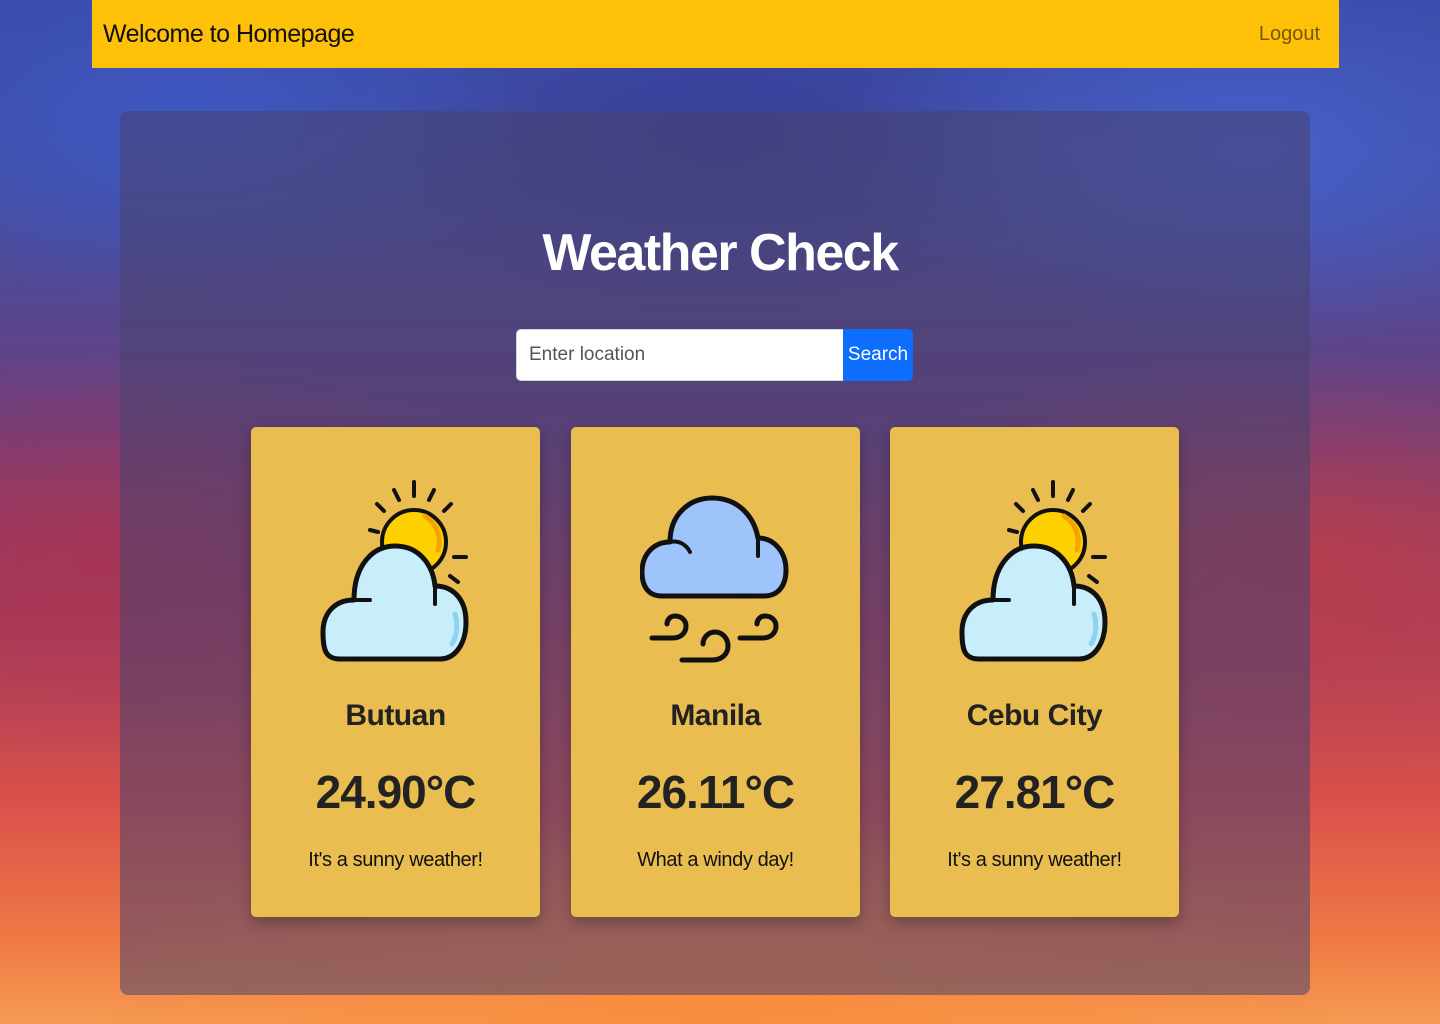 The height and width of the screenshot is (1024, 1440). Describe the element at coordinates (715, 672) in the screenshot. I see `weather-card-manila: Manila 26.11°C What a windy day!` at that location.